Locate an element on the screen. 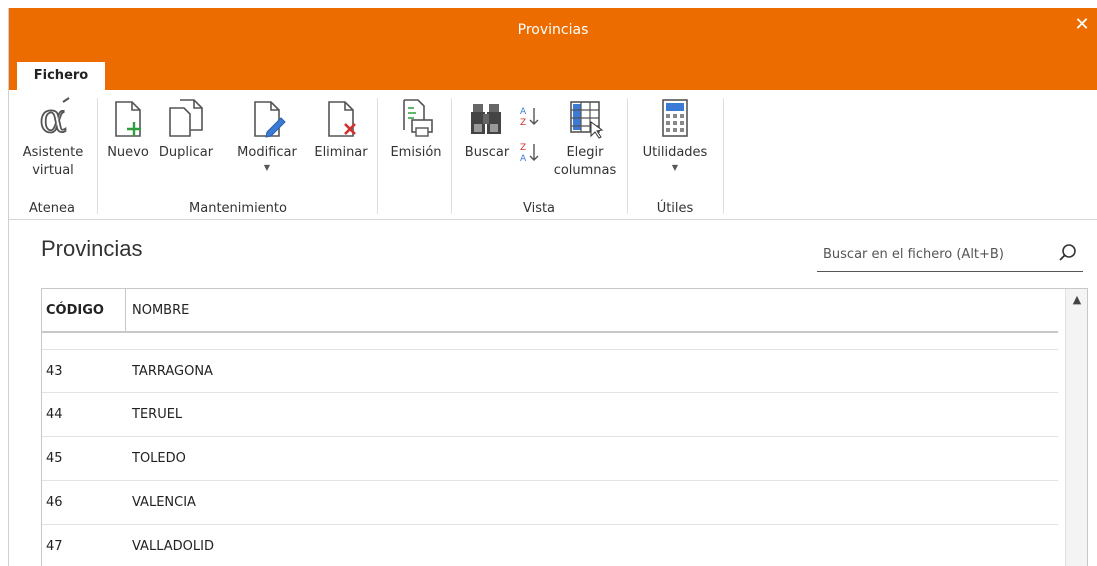  svg-text: α is located at coordinates (52, 118).